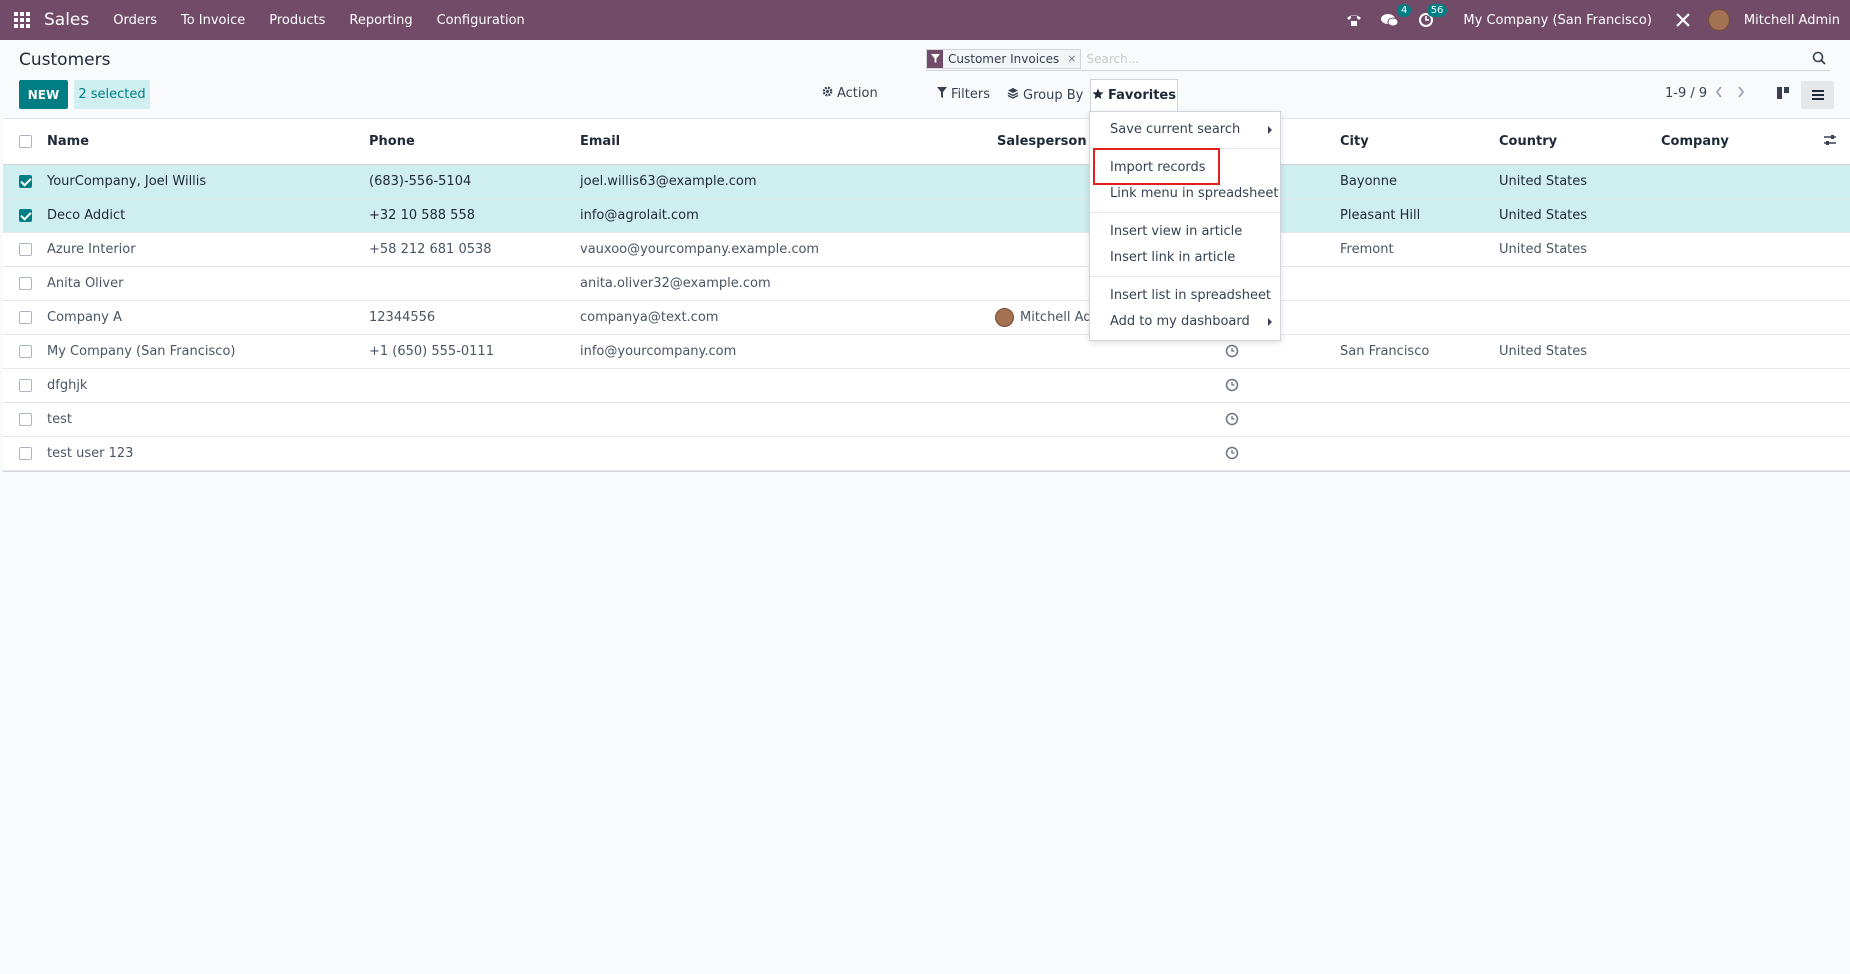 This screenshot has width=1850, height=974. Describe the element at coordinates (1367, 249) in the screenshot. I see `cell-city: Fremont` at that location.